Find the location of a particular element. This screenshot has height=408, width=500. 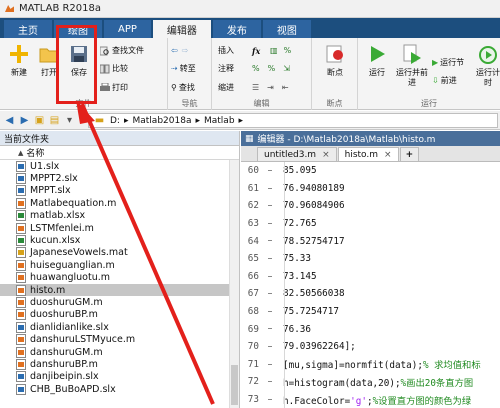

goto-button: ⇢ 转至 is located at coordinates (183, 68).